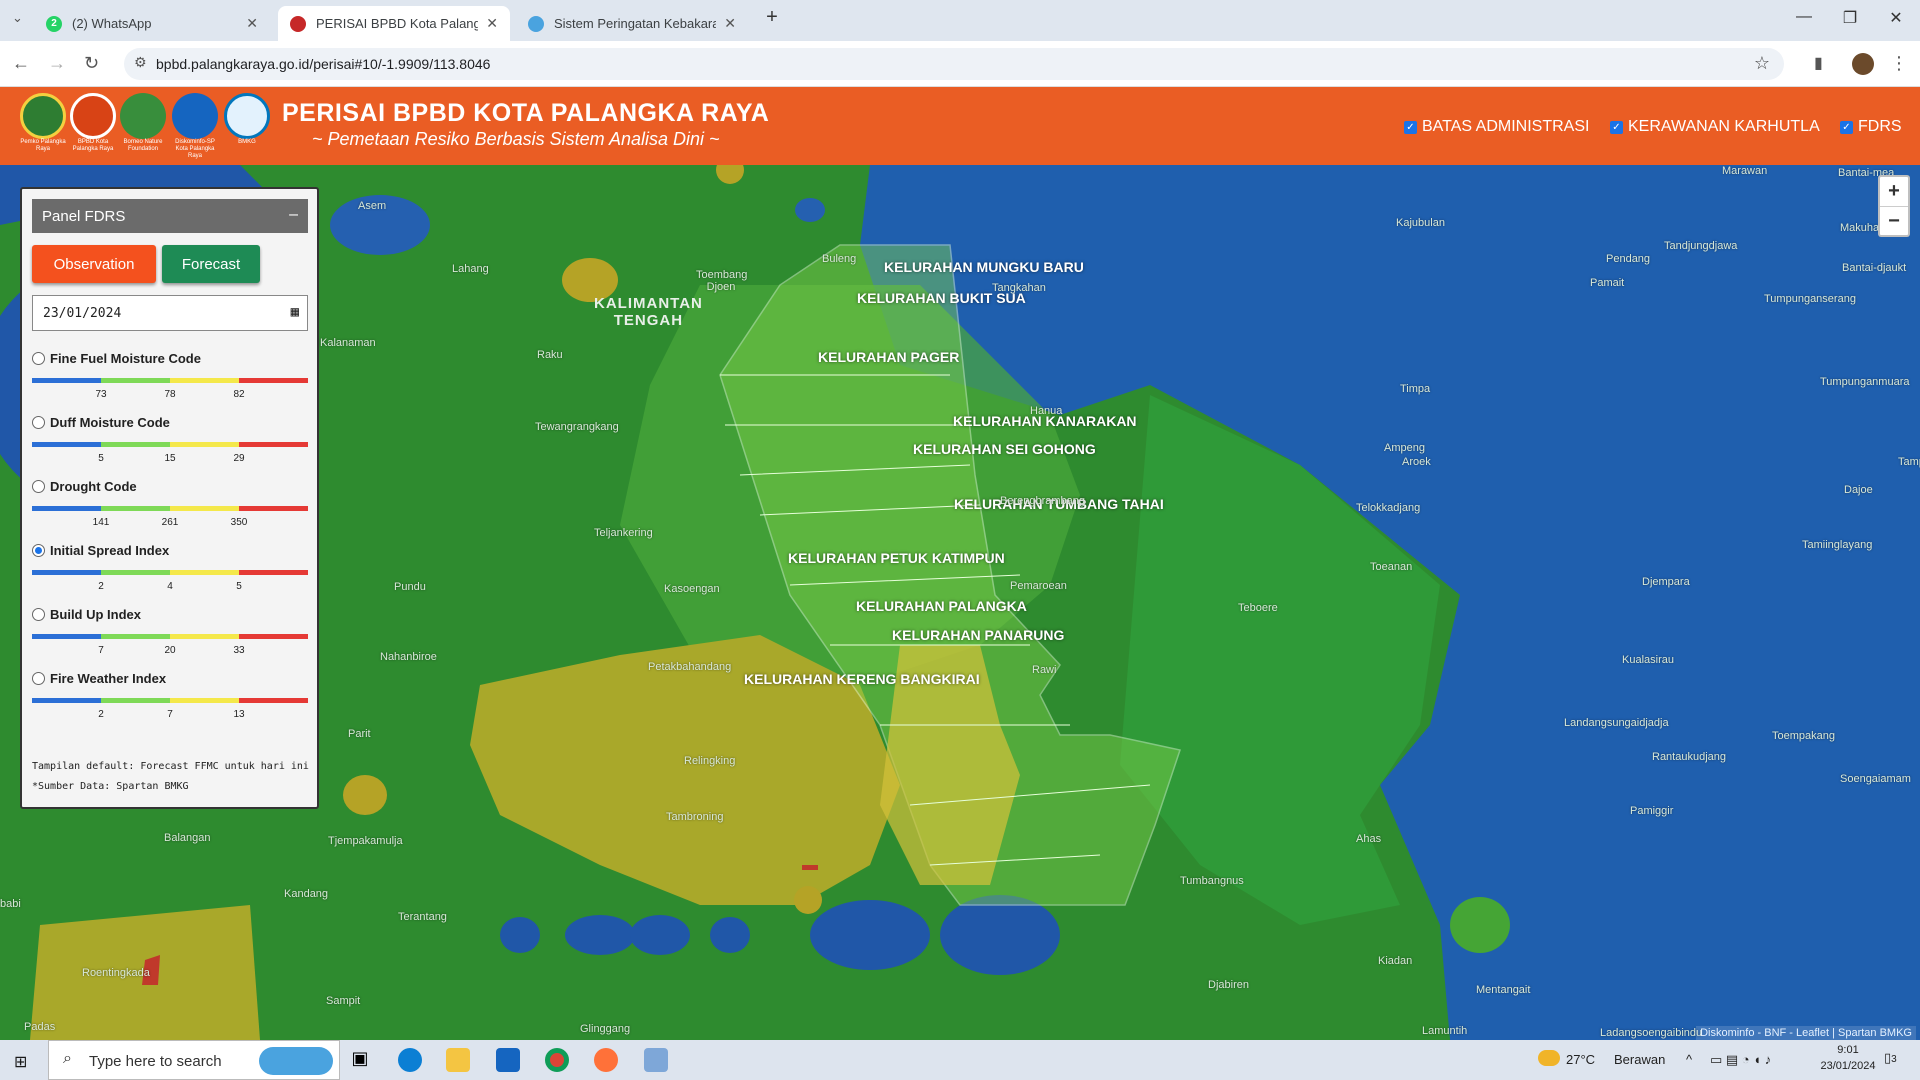  What do you see at coordinates (1580, 1059) in the screenshot?
I see `temperature: 27°C` at bounding box center [1580, 1059].